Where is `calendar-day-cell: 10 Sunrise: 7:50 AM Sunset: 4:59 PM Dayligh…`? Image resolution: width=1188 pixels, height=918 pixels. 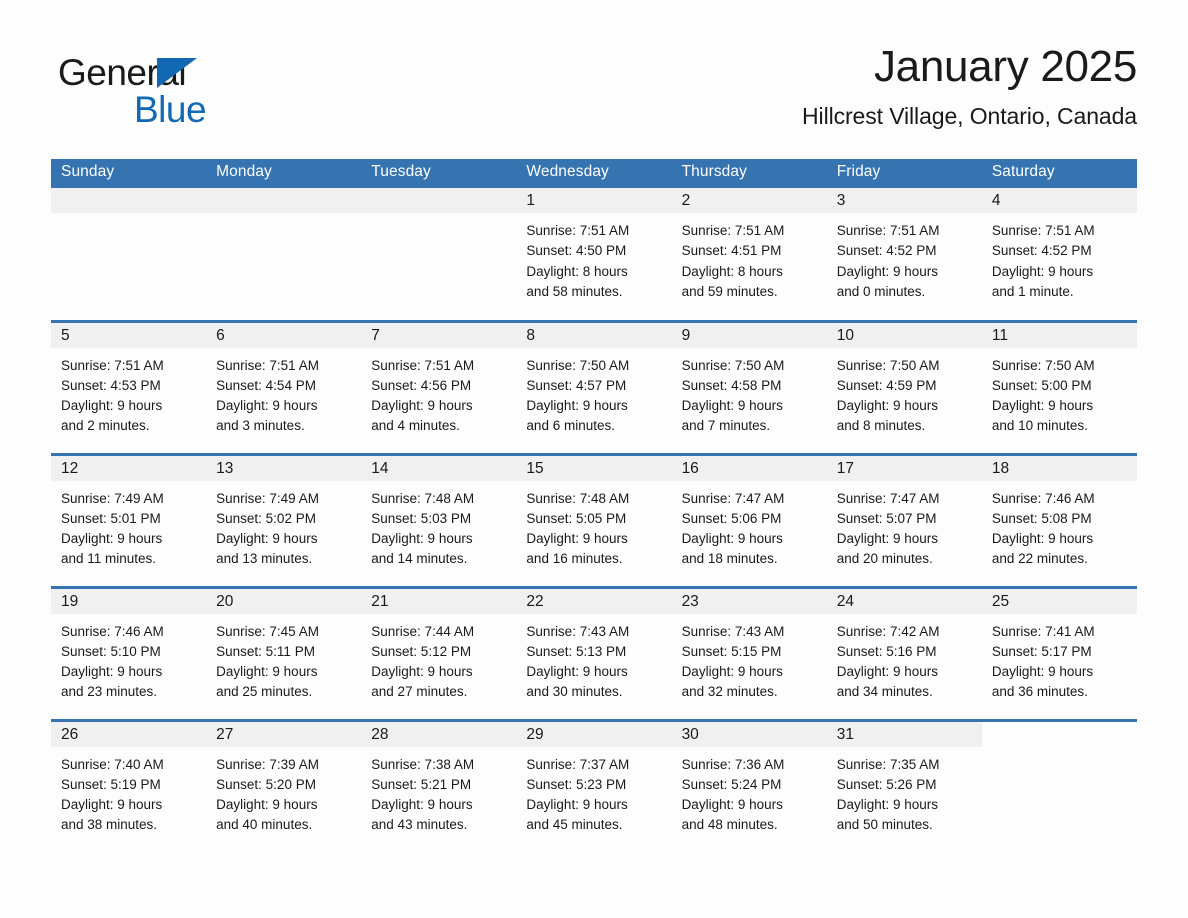
calendar-day-cell: 10 Sunrise: 7:50 AM Sunset: 4:59 PM Dayligh… is located at coordinates (904, 386).